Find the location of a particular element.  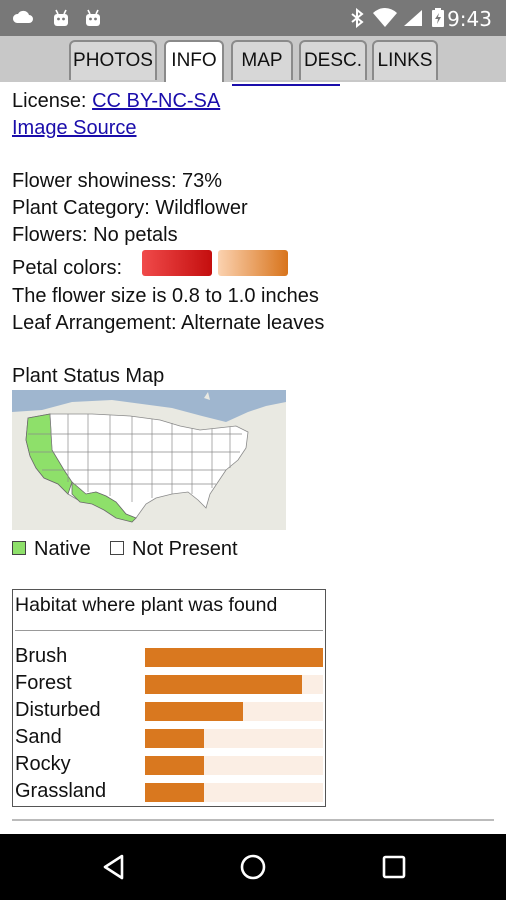

license-row: License: CC BY-NC-SA is located at coordinates (116, 101).